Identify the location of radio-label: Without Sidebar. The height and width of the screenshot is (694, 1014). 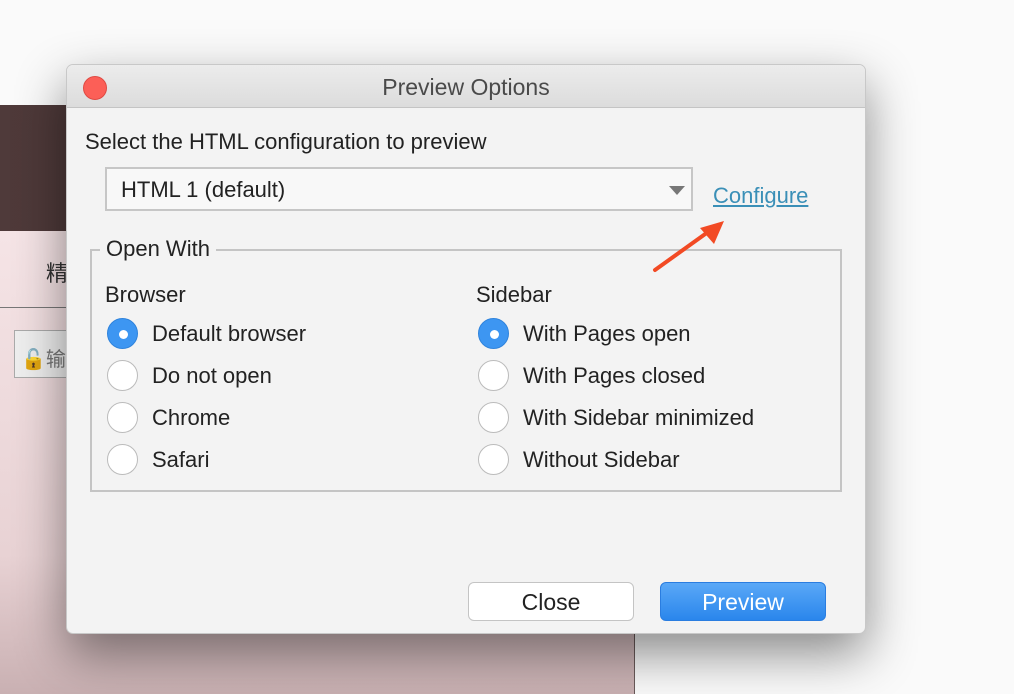
(601, 459).